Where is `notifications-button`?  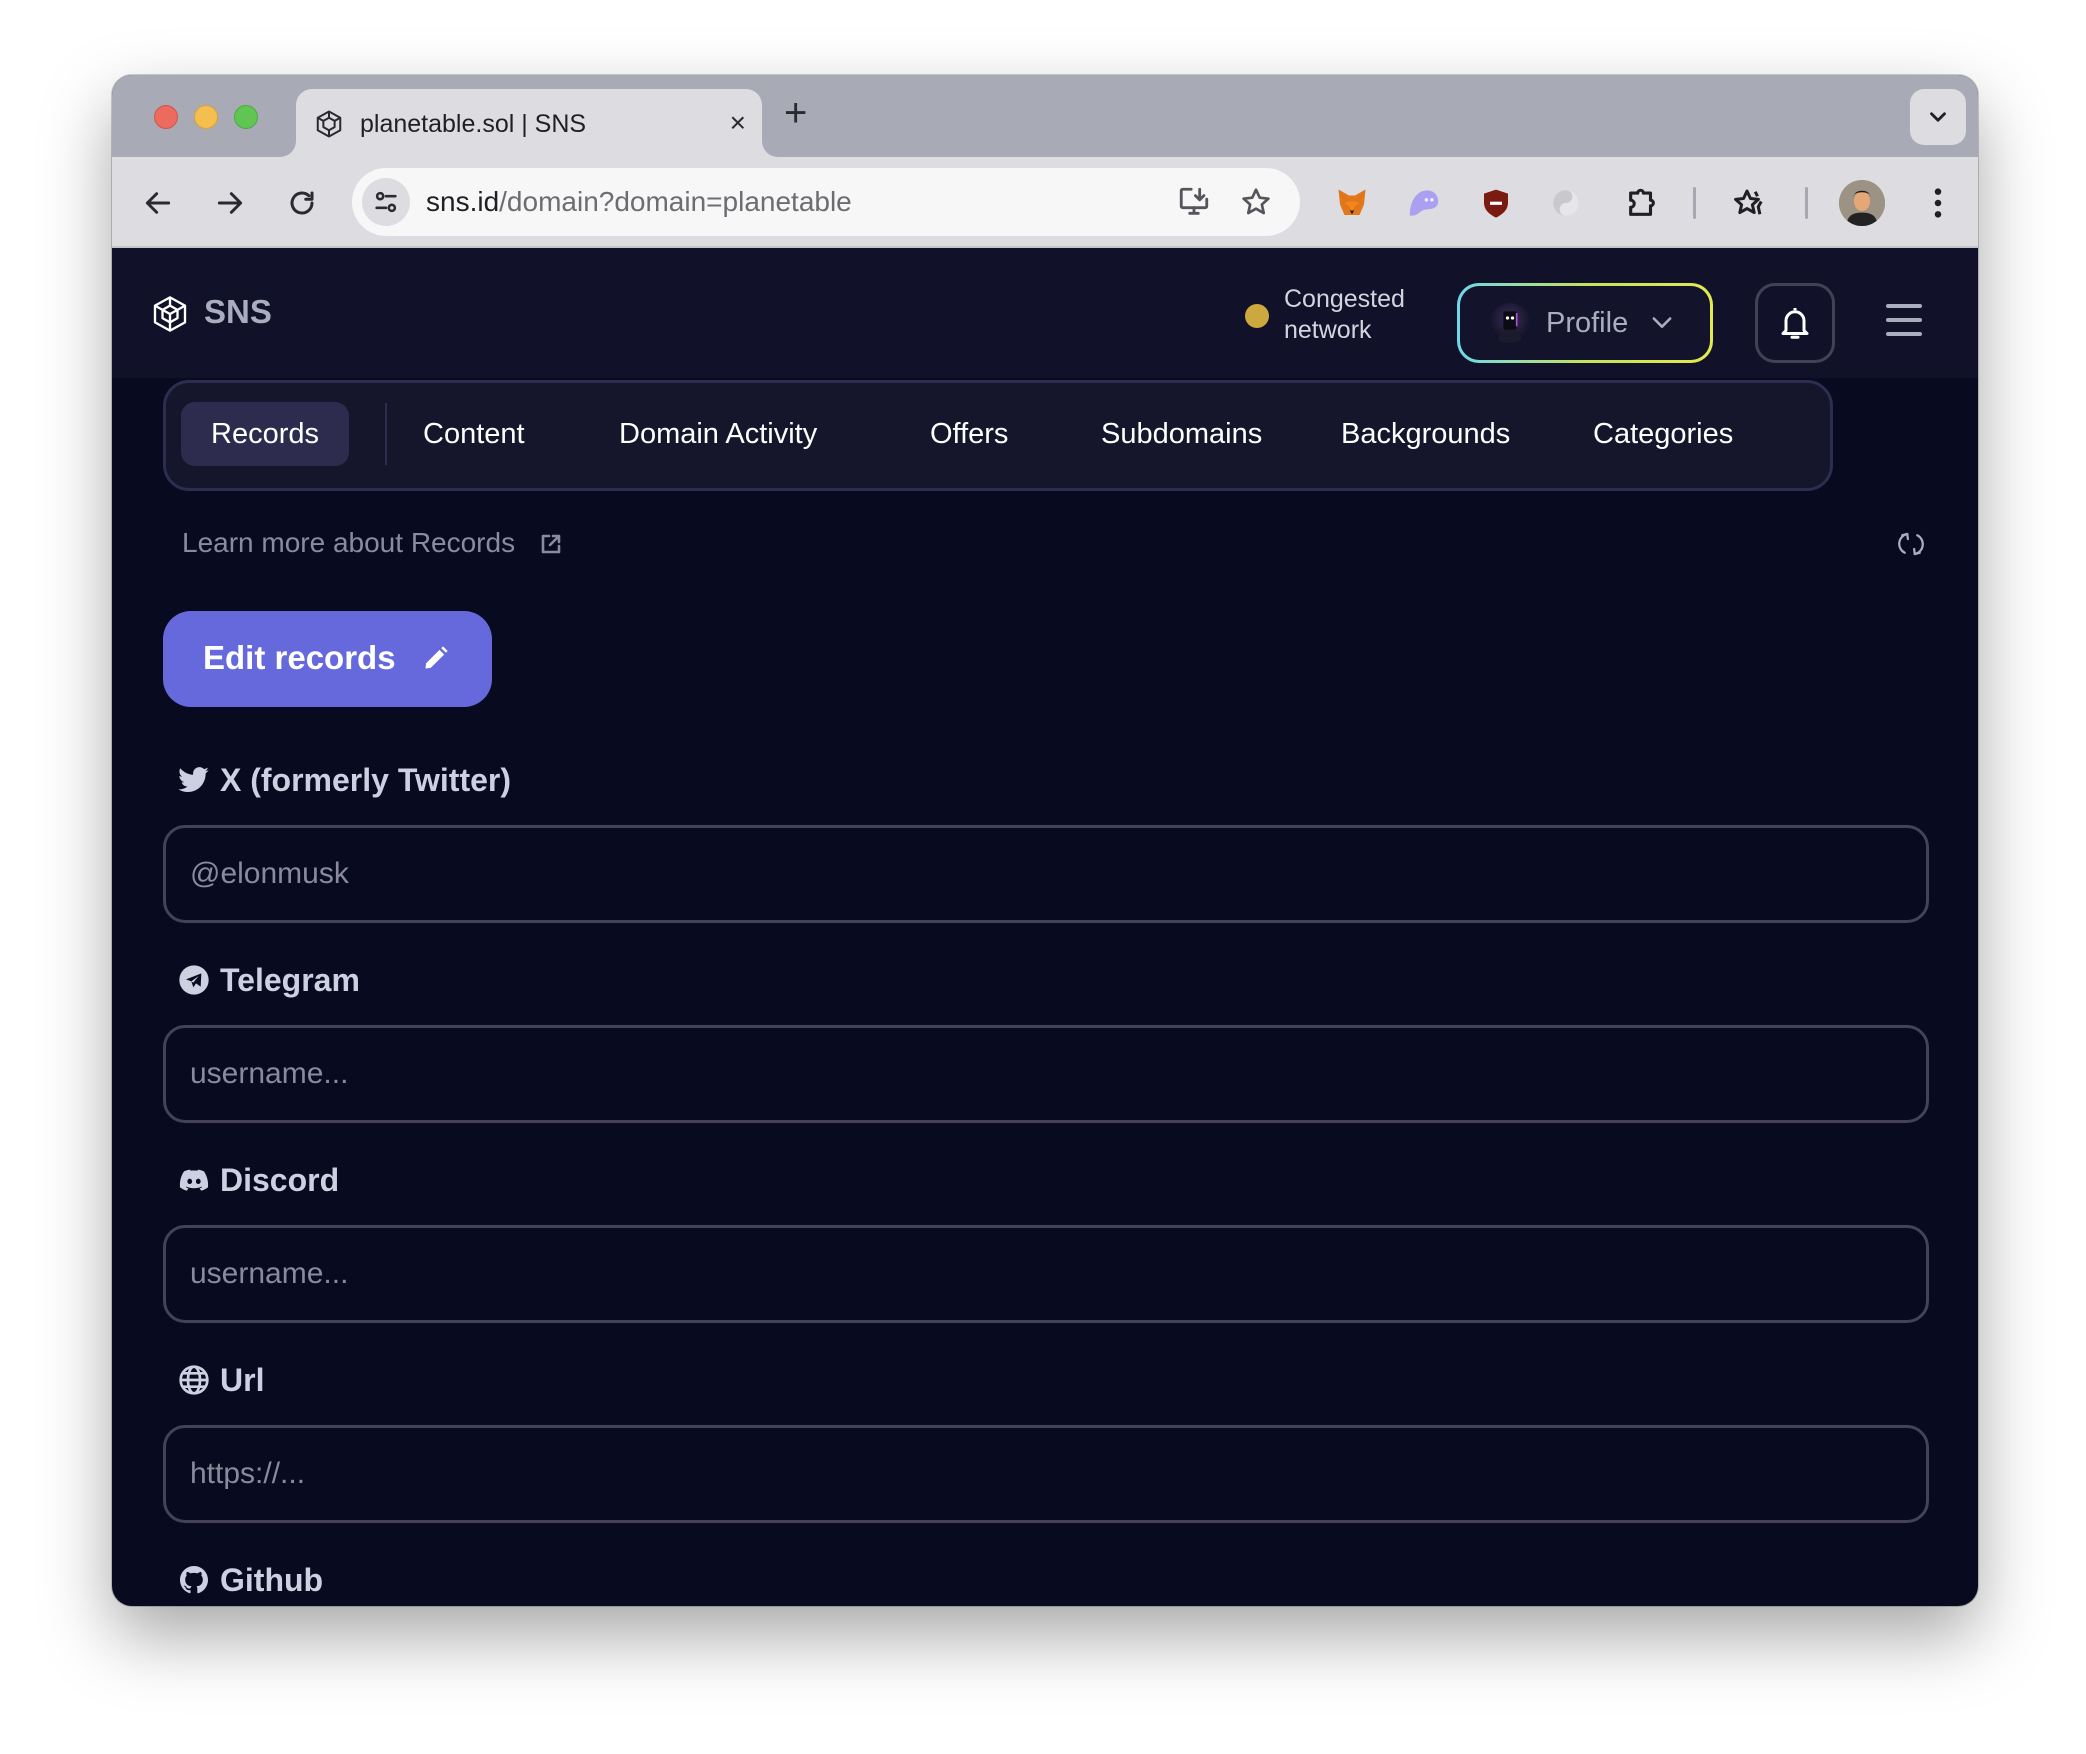
notifications-button is located at coordinates (1795, 323).